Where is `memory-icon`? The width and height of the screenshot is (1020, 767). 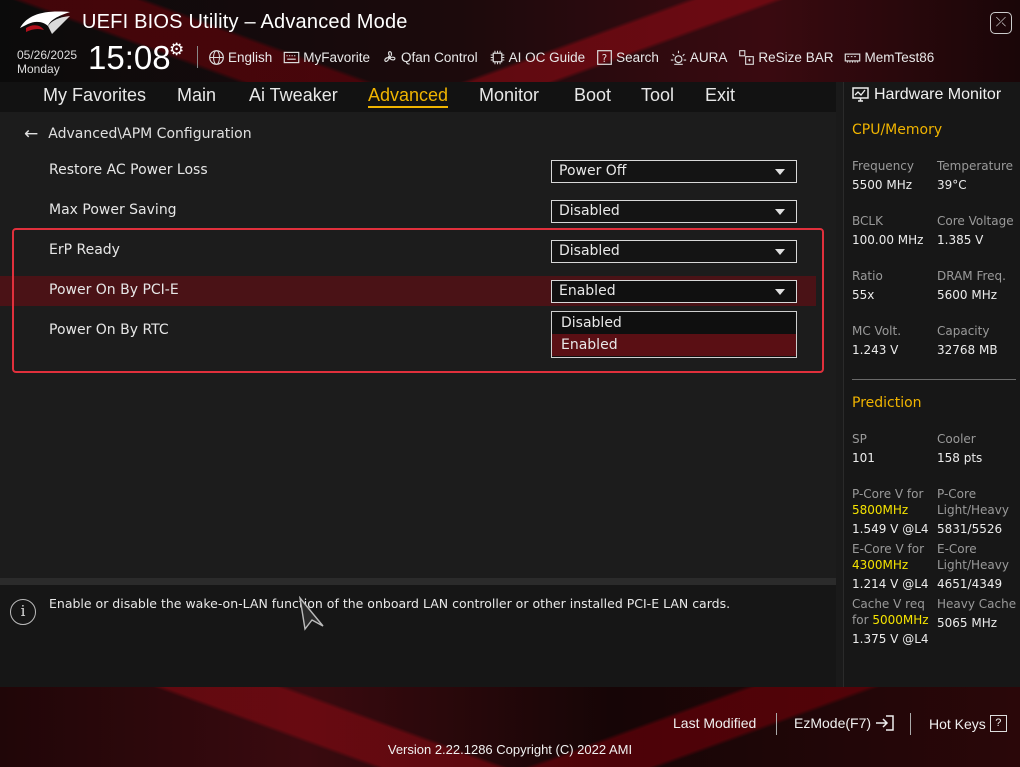
memory-icon is located at coordinates (853, 58).